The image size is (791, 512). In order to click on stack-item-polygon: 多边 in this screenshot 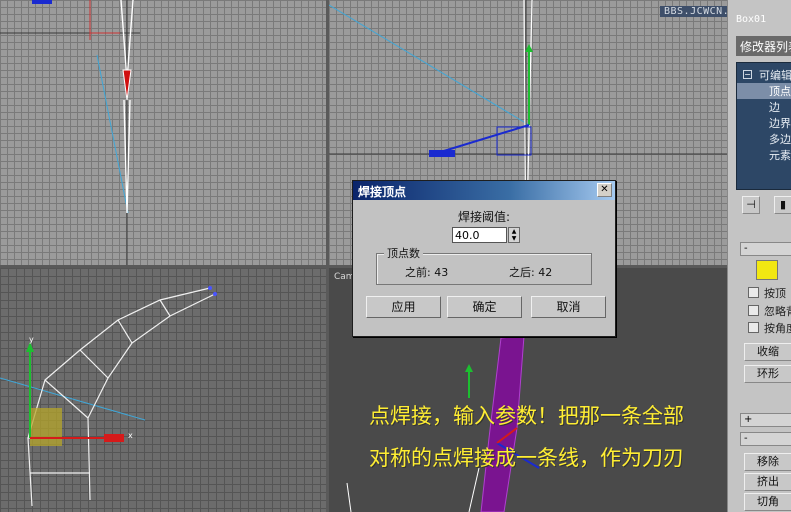, I will do `click(780, 139)`.